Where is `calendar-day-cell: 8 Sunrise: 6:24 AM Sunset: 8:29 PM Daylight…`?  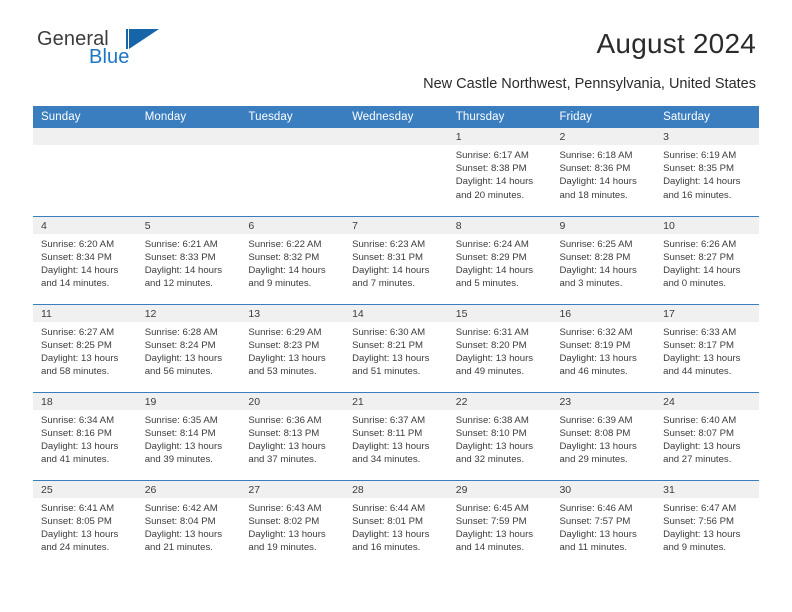
calendar-day-cell: 8 Sunrise: 6:24 AM Sunset: 8:29 PM Daylight… is located at coordinates (499, 259).